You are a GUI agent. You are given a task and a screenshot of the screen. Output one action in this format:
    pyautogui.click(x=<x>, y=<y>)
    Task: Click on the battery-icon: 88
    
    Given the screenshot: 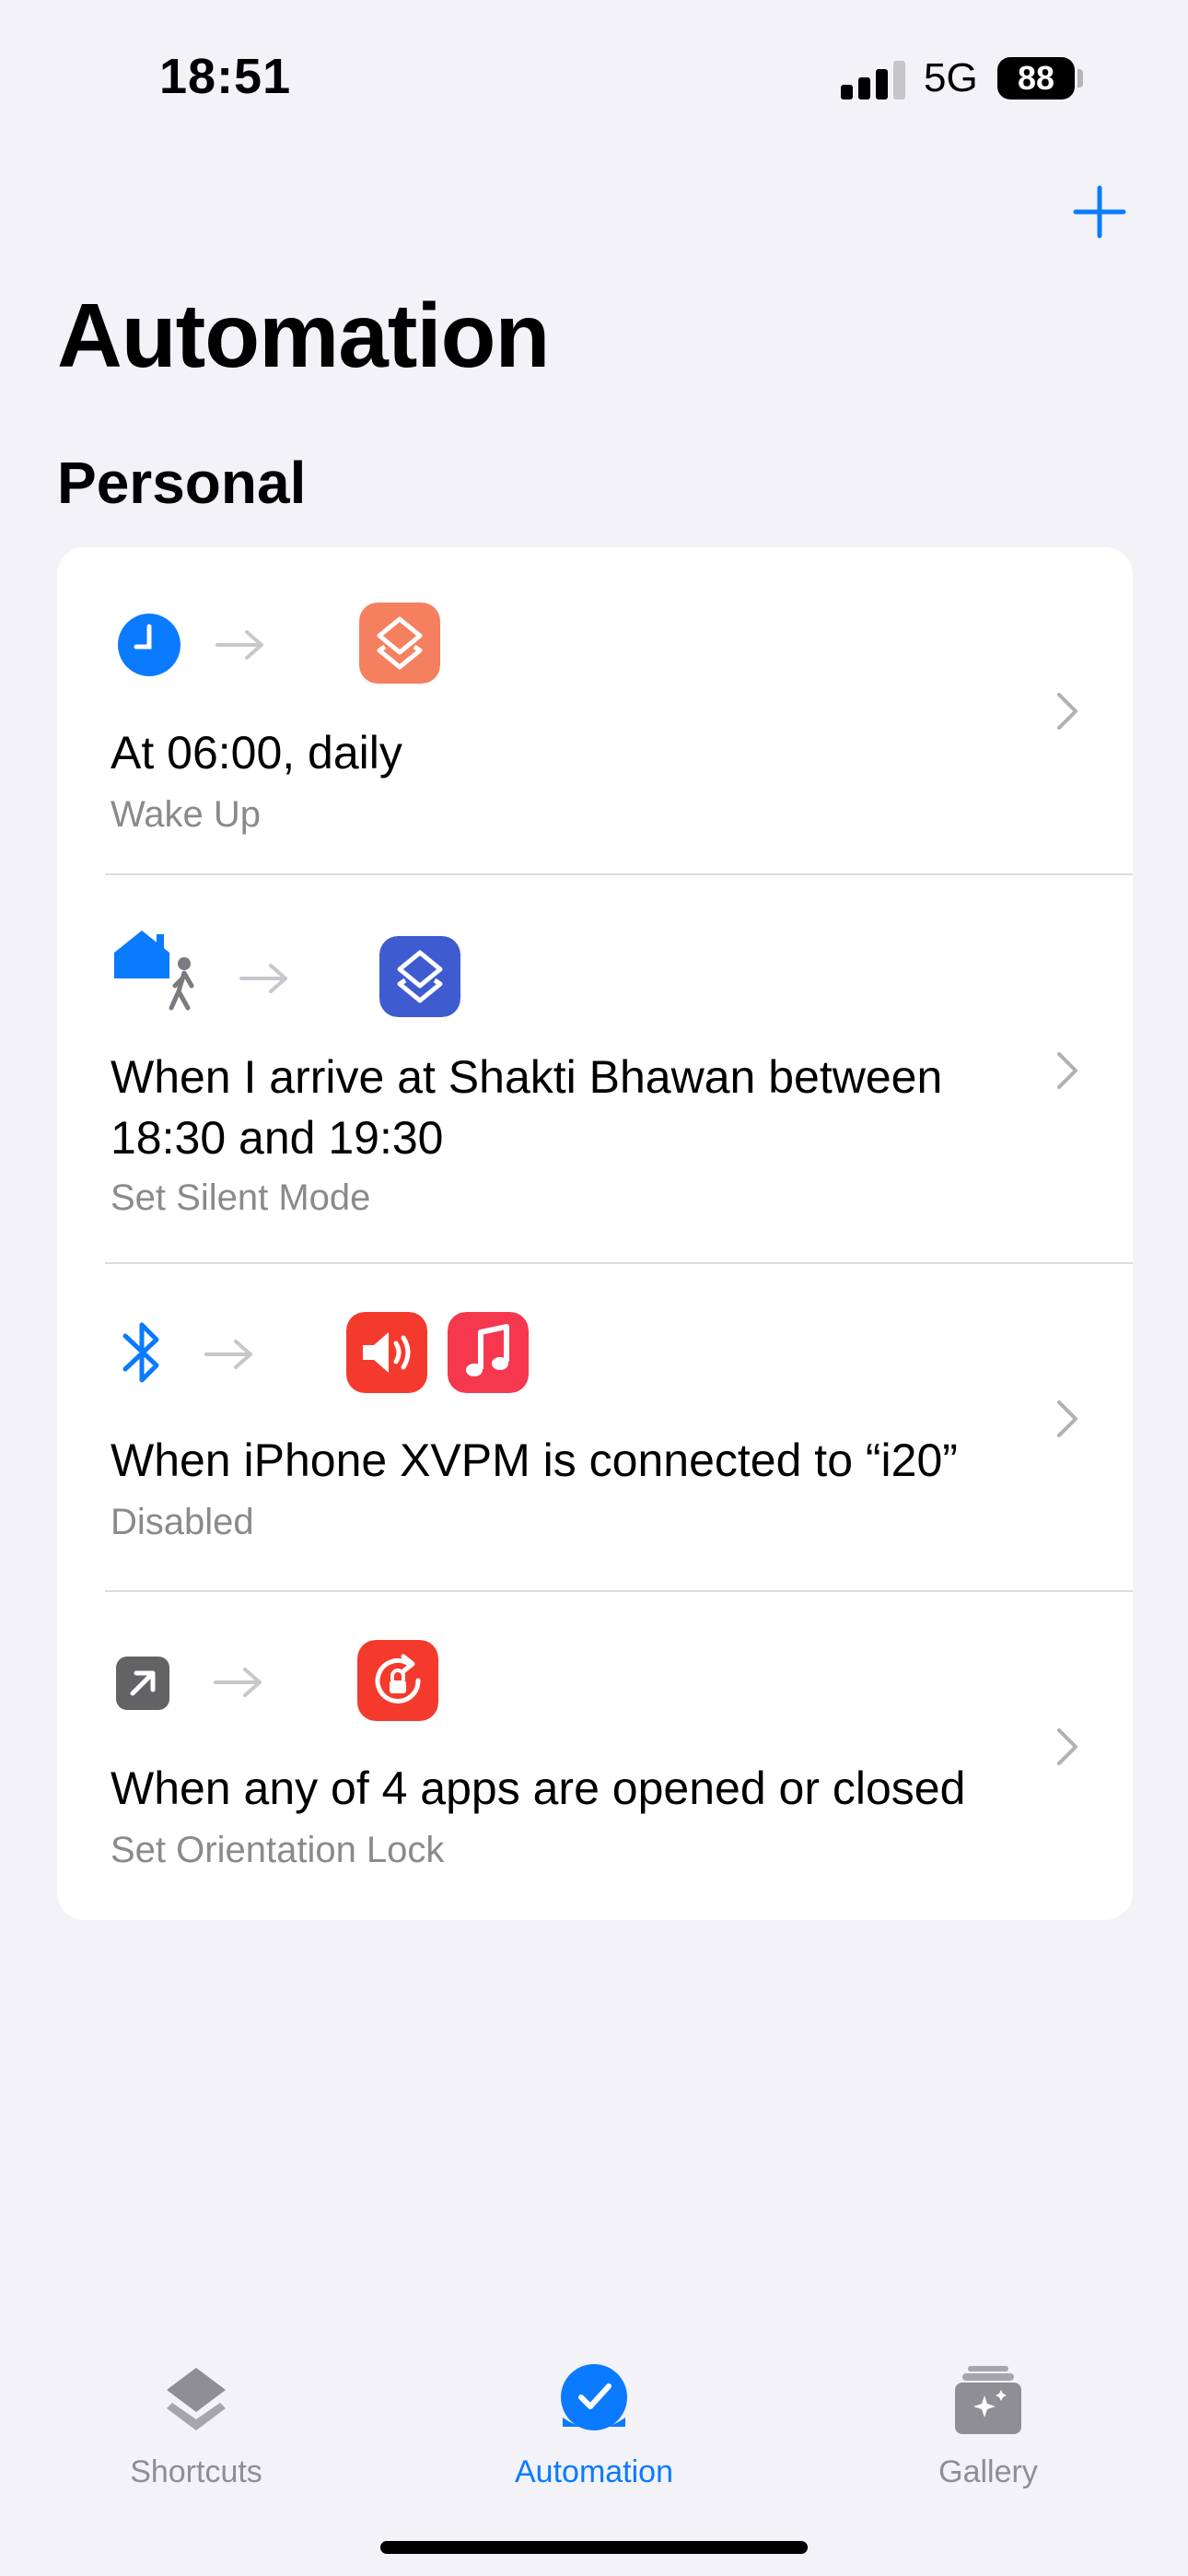 What is the action you would take?
    pyautogui.click(x=1036, y=78)
    